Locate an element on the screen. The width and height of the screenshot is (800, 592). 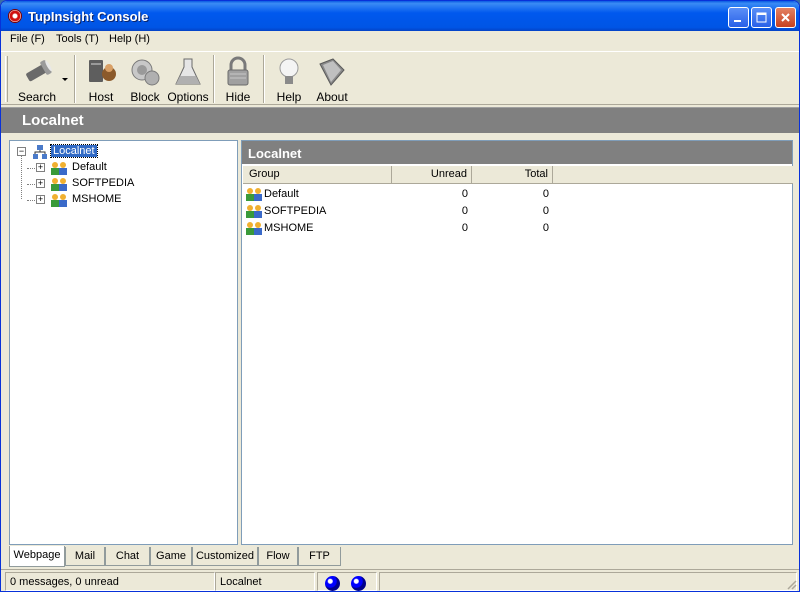
help-button: Help is located at coordinates (289, 79).